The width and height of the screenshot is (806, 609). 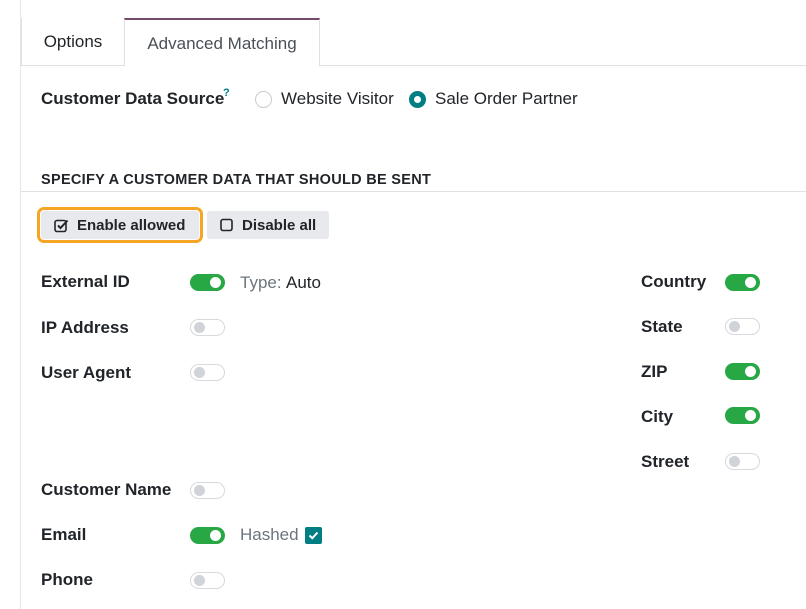 What do you see at coordinates (72, 42) in the screenshot?
I see `tab-options: Options` at bounding box center [72, 42].